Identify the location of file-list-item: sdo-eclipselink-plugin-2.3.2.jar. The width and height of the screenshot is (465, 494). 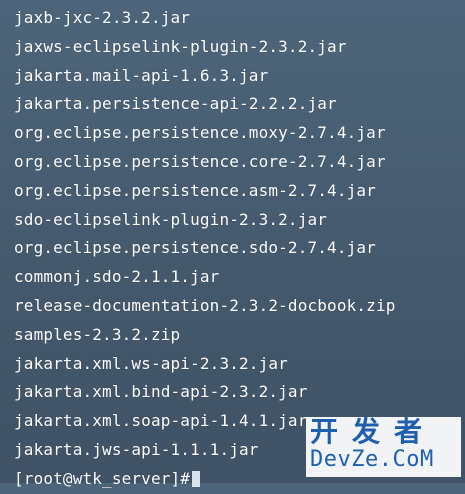
(171, 219).